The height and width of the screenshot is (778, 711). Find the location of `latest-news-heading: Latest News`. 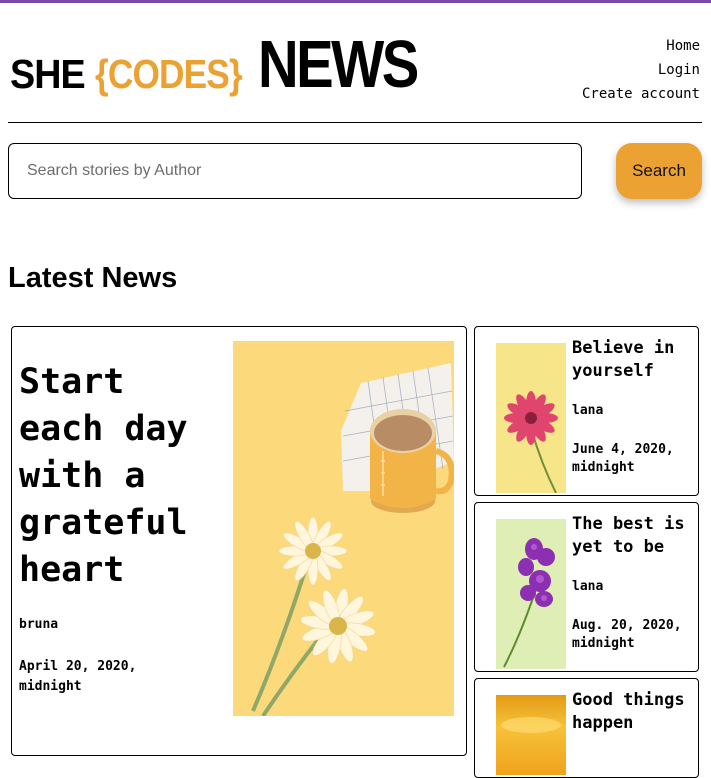

latest-news-heading: Latest News is located at coordinates (93, 278).